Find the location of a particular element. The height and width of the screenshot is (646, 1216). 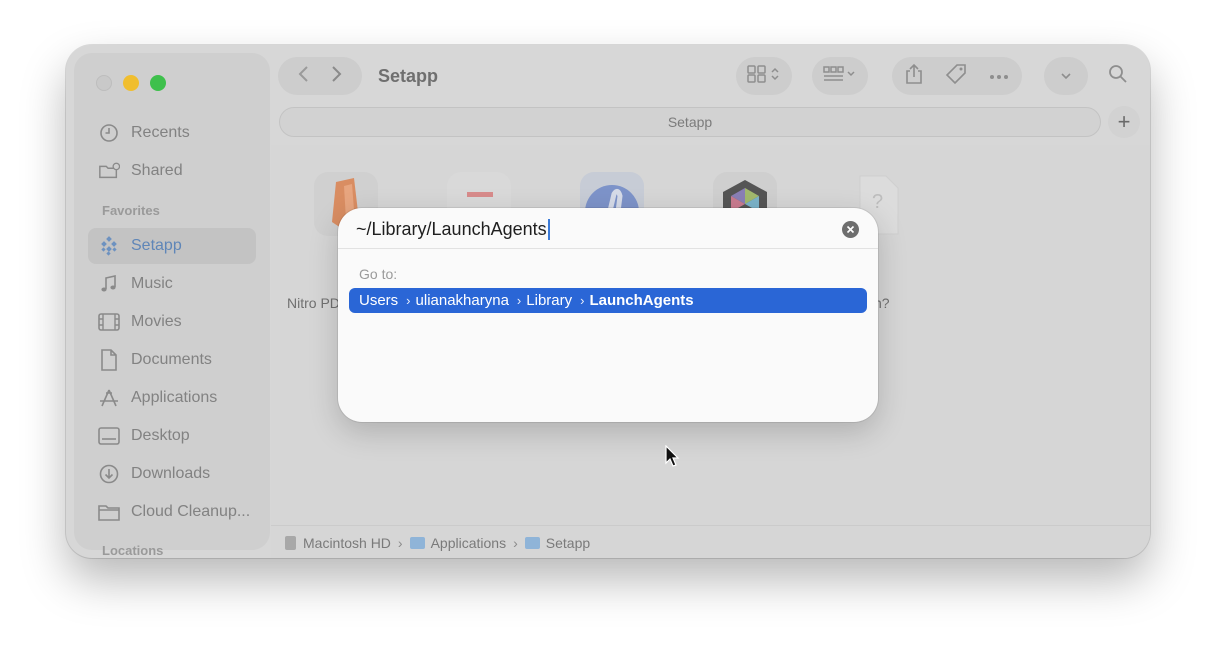

divider is located at coordinates (608, 248).